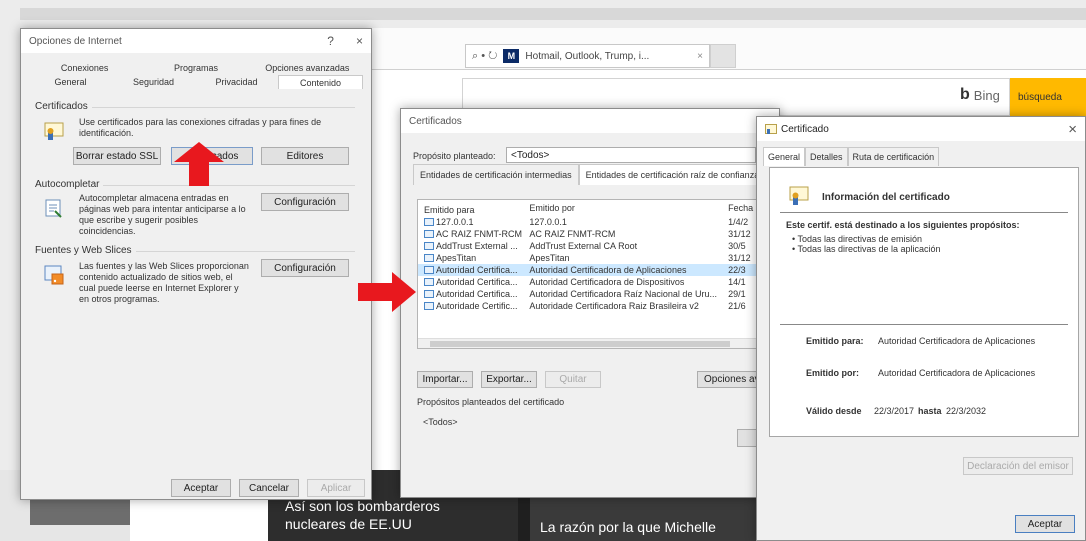 The width and height of the screenshot is (1086, 541). What do you see at coordinates (473, 209) in the screenshot?
I see `column-issued-to: Emitido para` at bounding box center [473, 209].